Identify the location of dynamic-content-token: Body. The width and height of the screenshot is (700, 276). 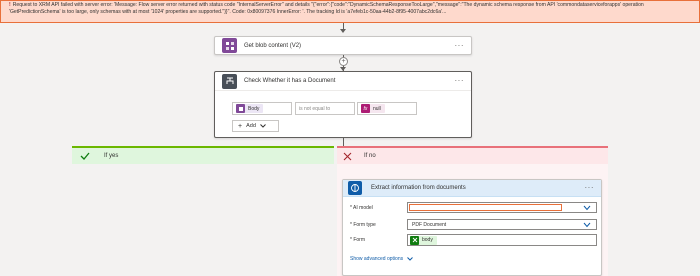
(250, 108).